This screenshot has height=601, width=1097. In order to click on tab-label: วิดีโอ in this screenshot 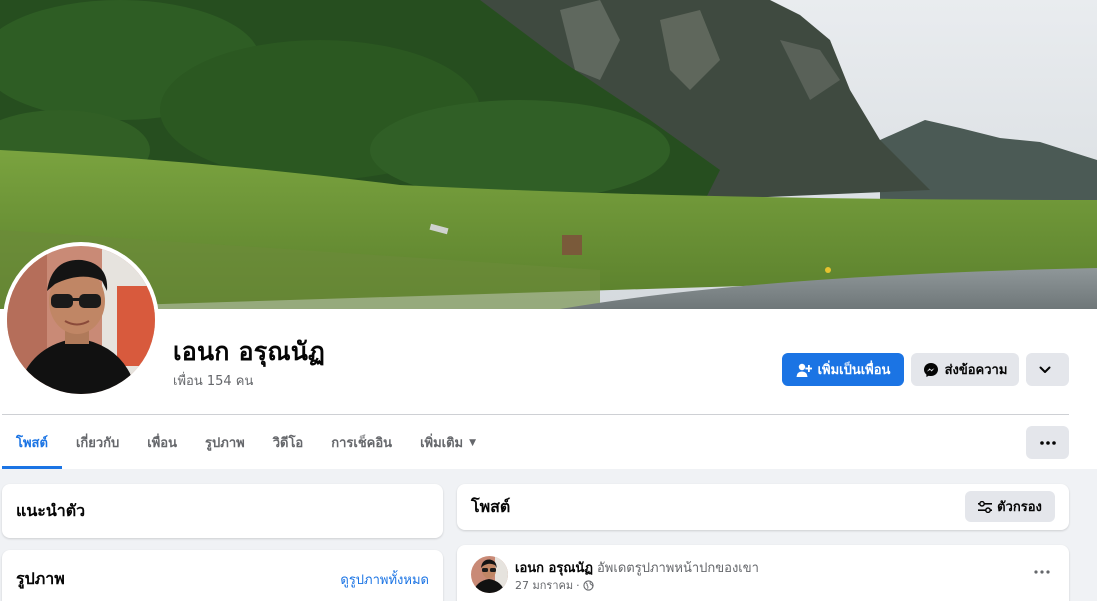, I will do `click(288, 443)`.